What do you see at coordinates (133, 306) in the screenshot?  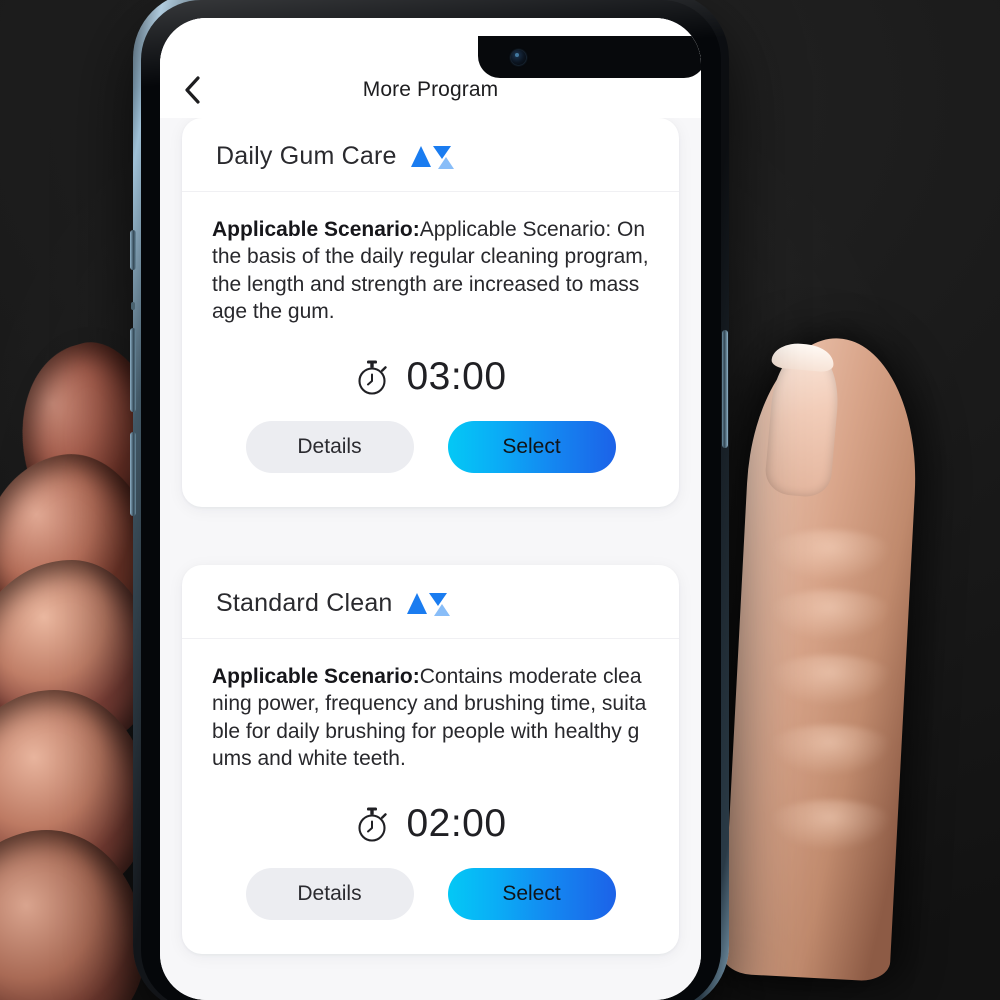 I see `mic-pinhole` at bounding box center [133, 306].